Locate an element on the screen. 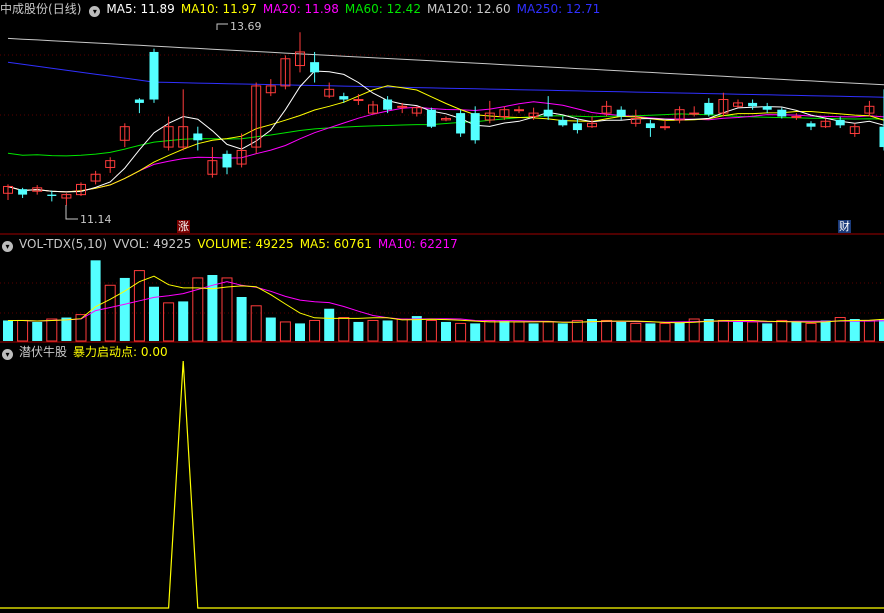  price-indicator-5: MA250: 12.71 is located at coordinates (558, 9).